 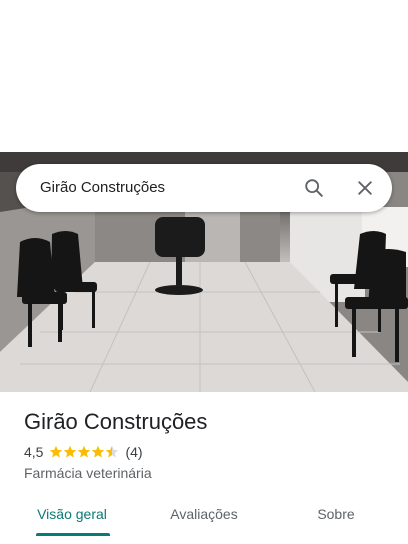 I want to click on rating-value: 4,5, so click(x=34, y=452).